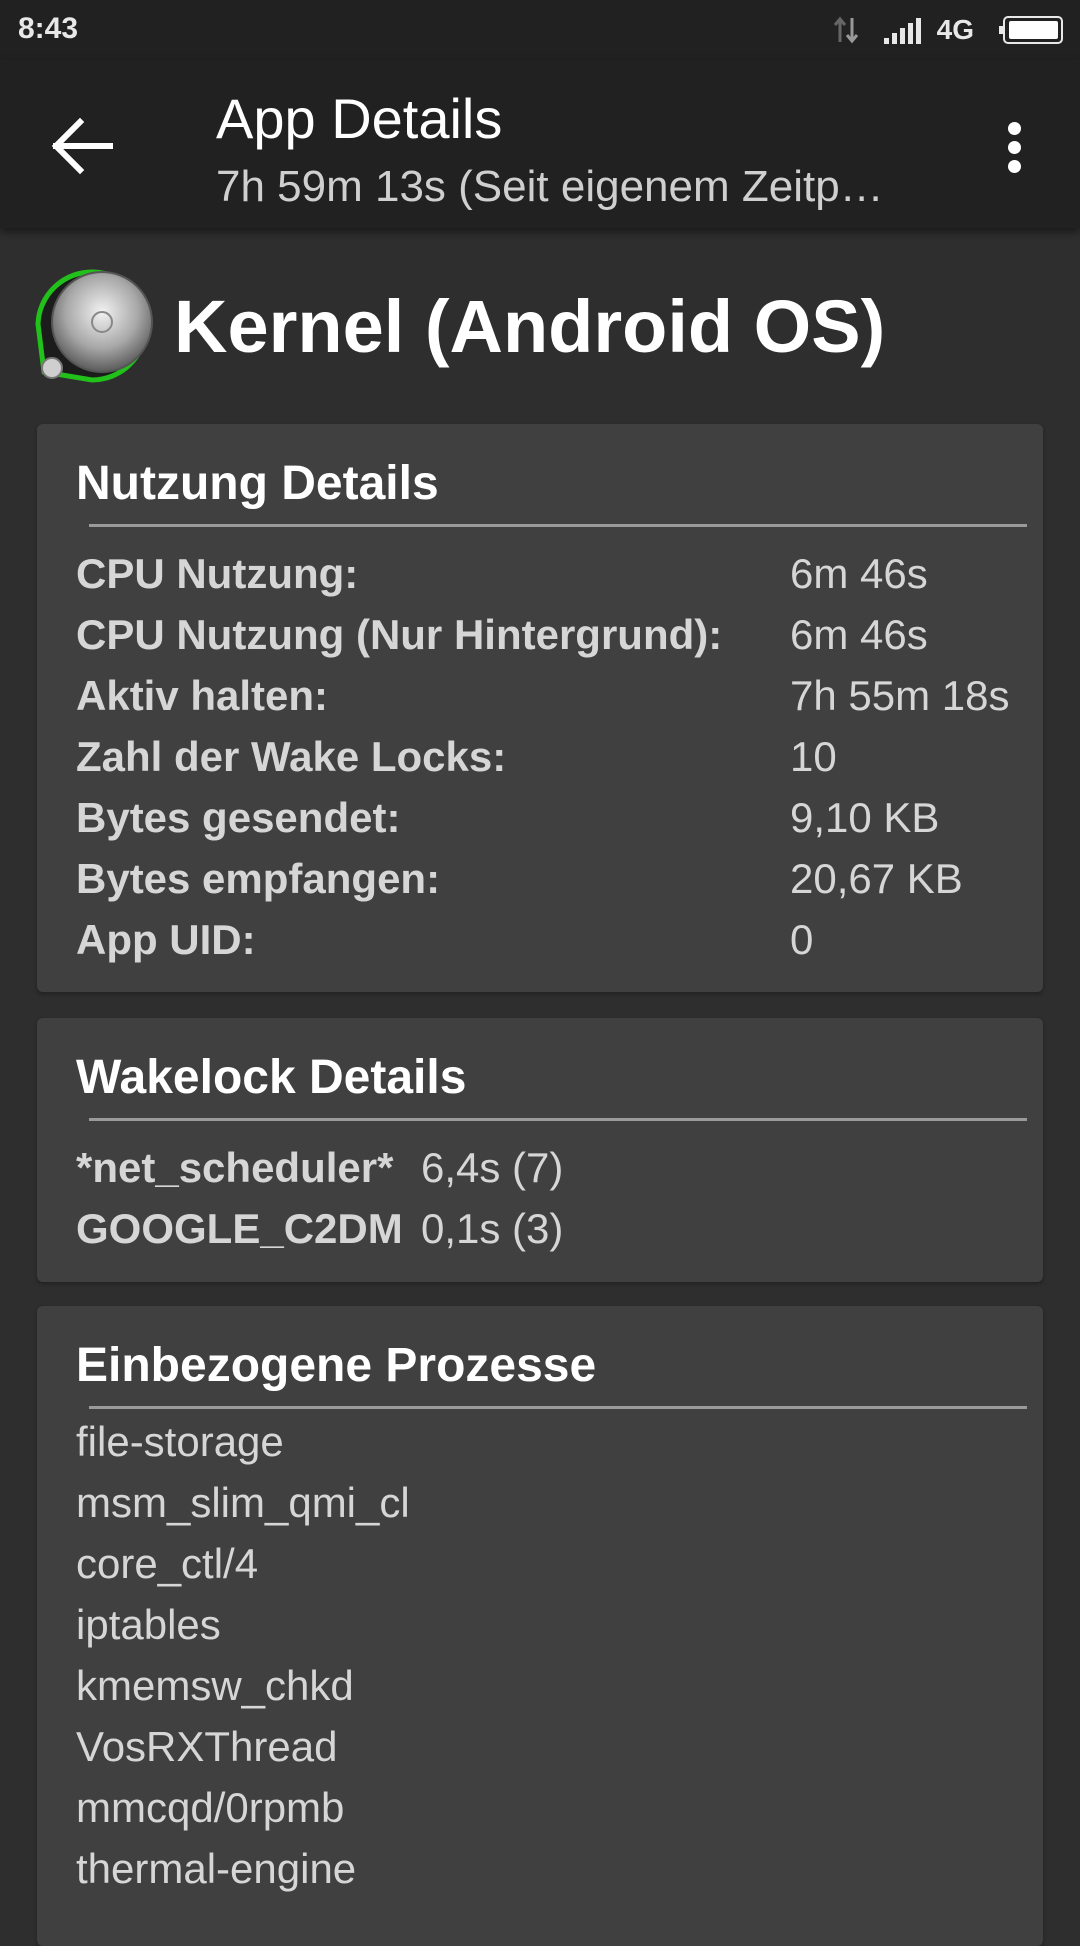  I want to click on usage-row: Bytes empfangen: 20,67 KB, so click(546, 885).